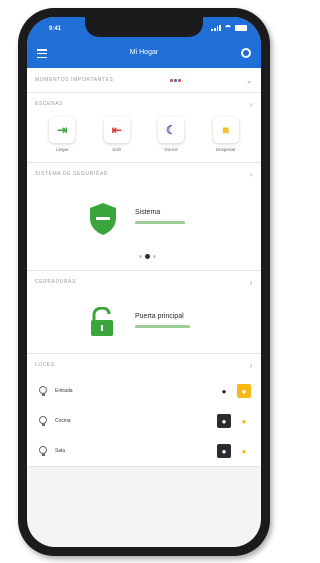 The height and width of the screenshot is (563, 320). I want to click on security-header: Sistema de seguridad, so click(72, 174).